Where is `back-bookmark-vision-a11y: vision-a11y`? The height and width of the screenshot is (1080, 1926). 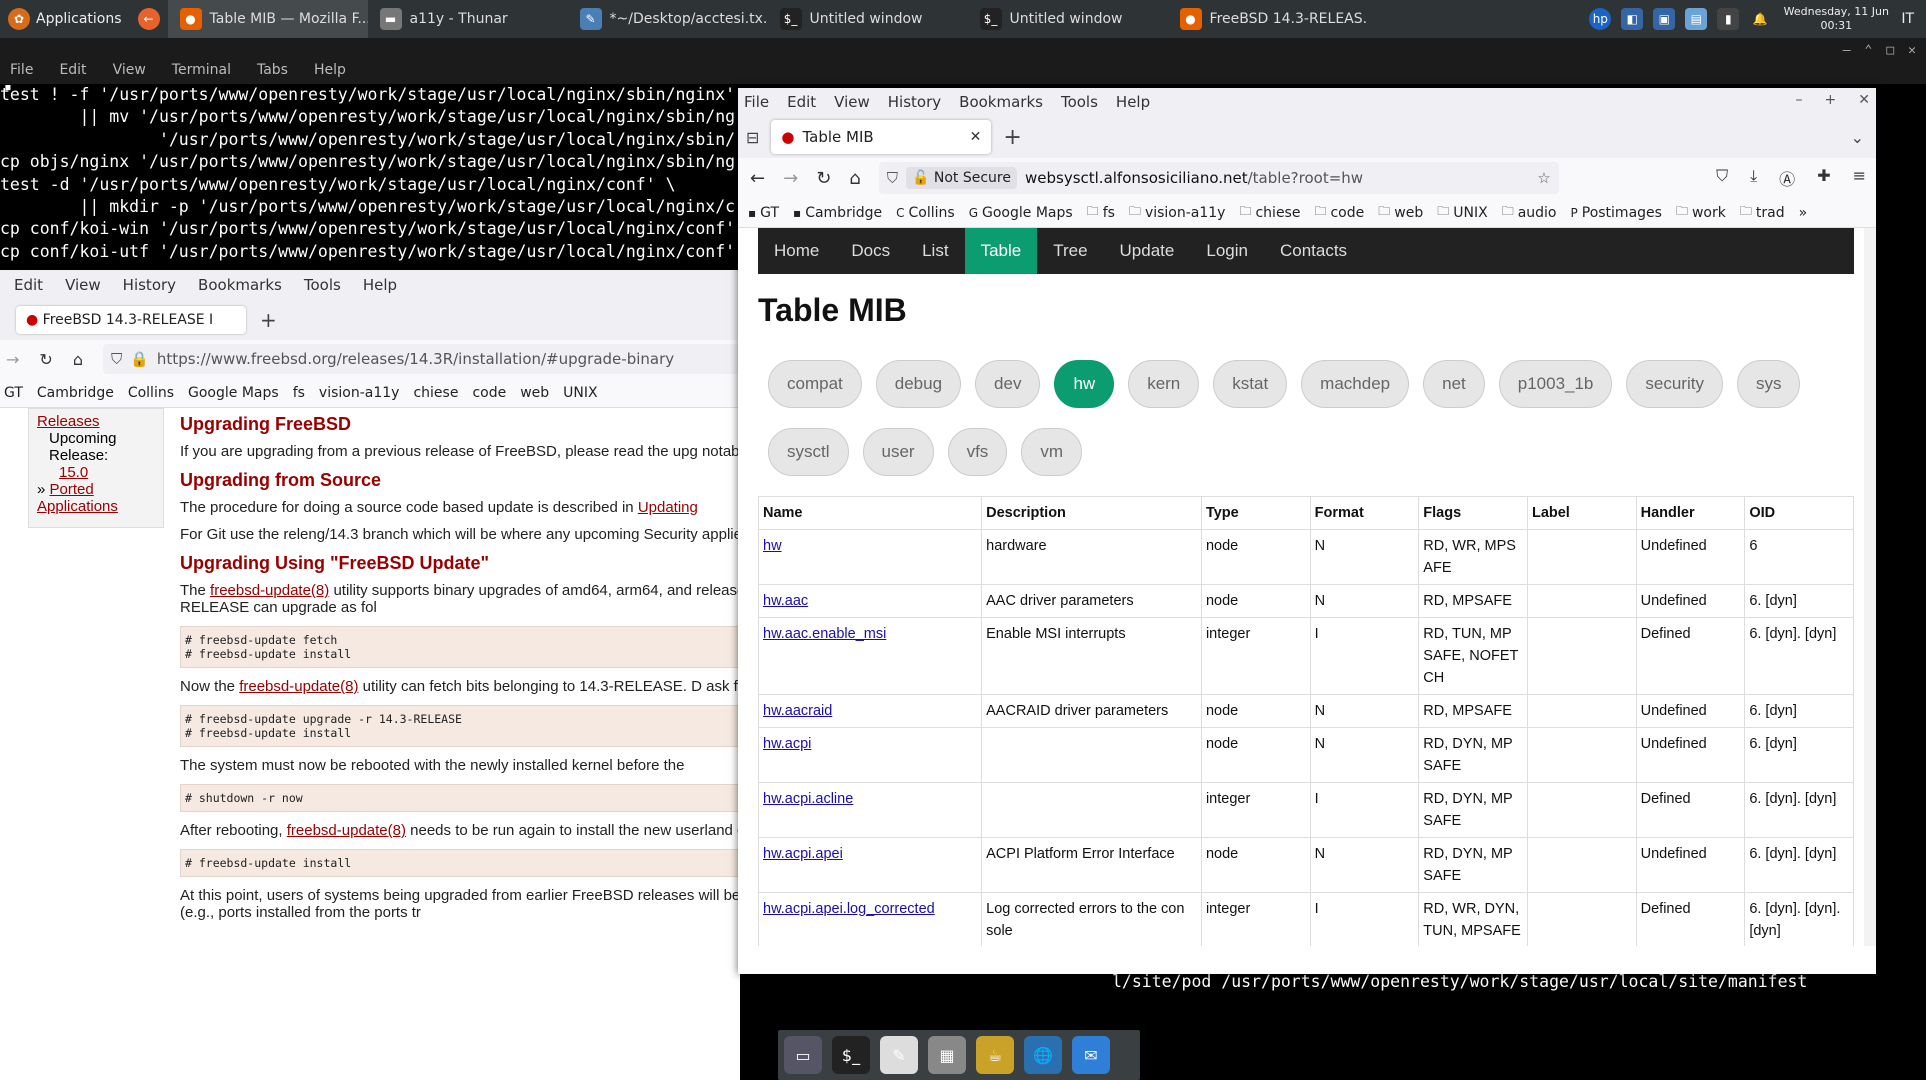
back-bookmark-vision-a11y: vision-a11y is located at coordinates (359, 393).